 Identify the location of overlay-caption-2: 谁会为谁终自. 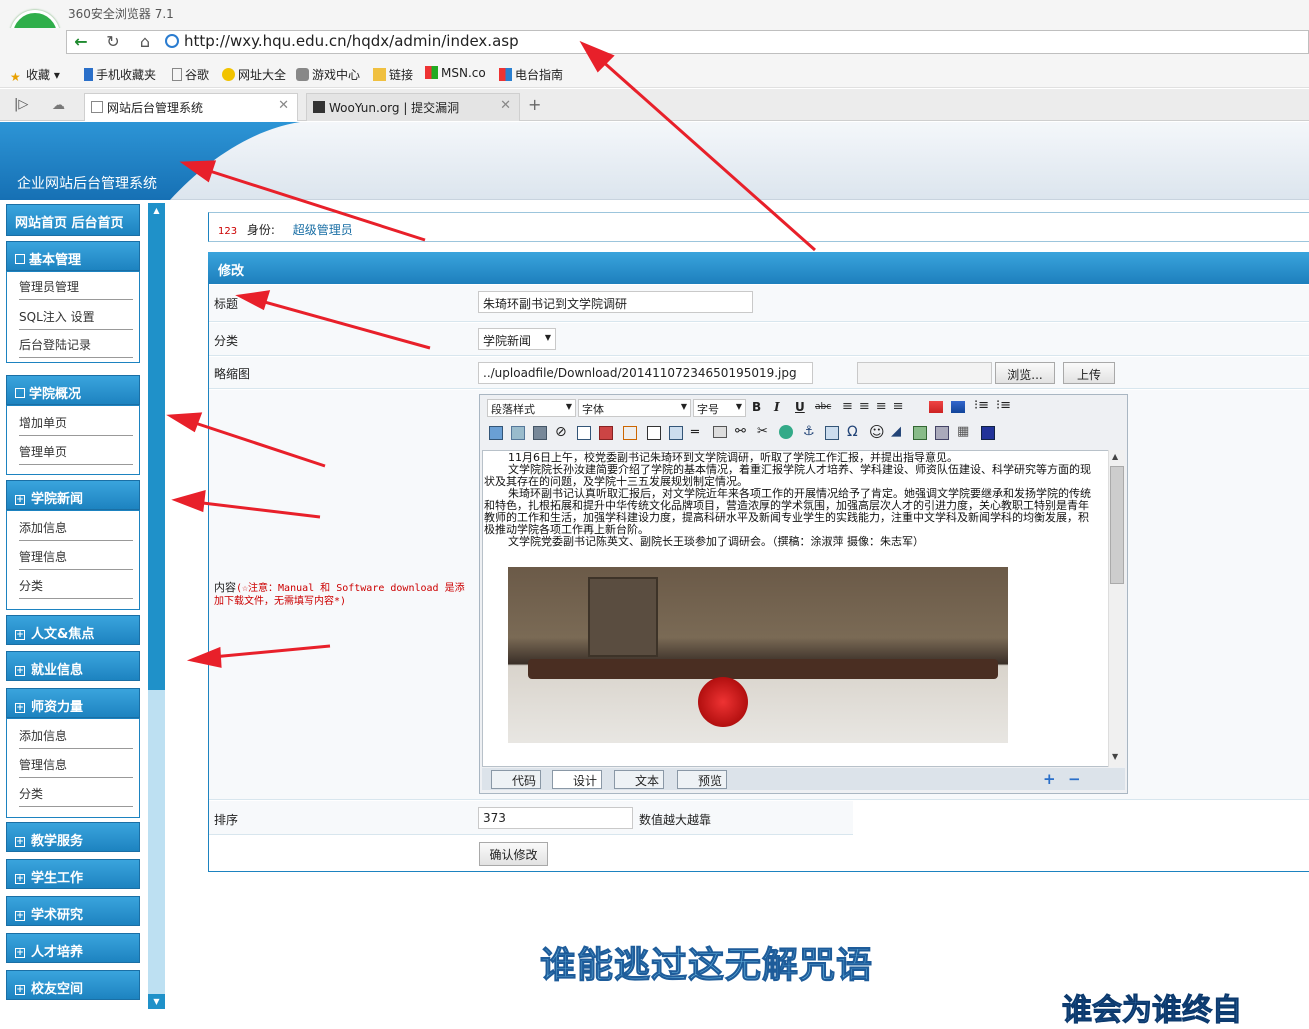
(1152, 1011).